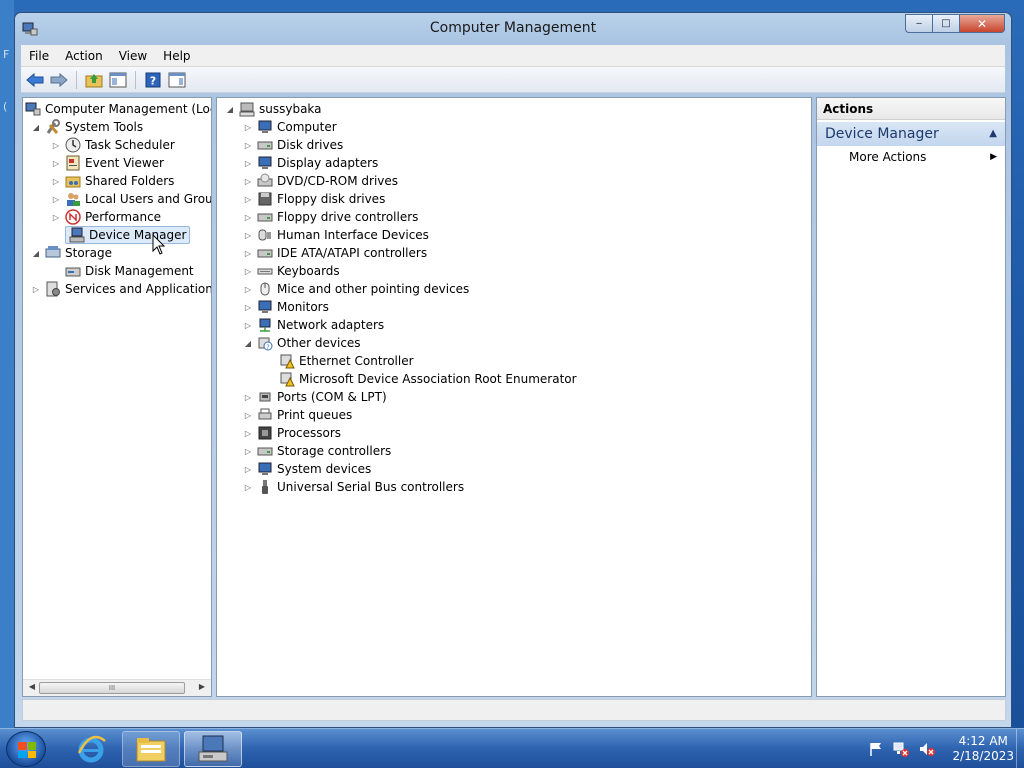 The image size is (1024, 768). Describe the element at coordinates (107, 163) in the screenshot. I see `tree-item-event-viewer: ▷ Event Viewer` at that location.